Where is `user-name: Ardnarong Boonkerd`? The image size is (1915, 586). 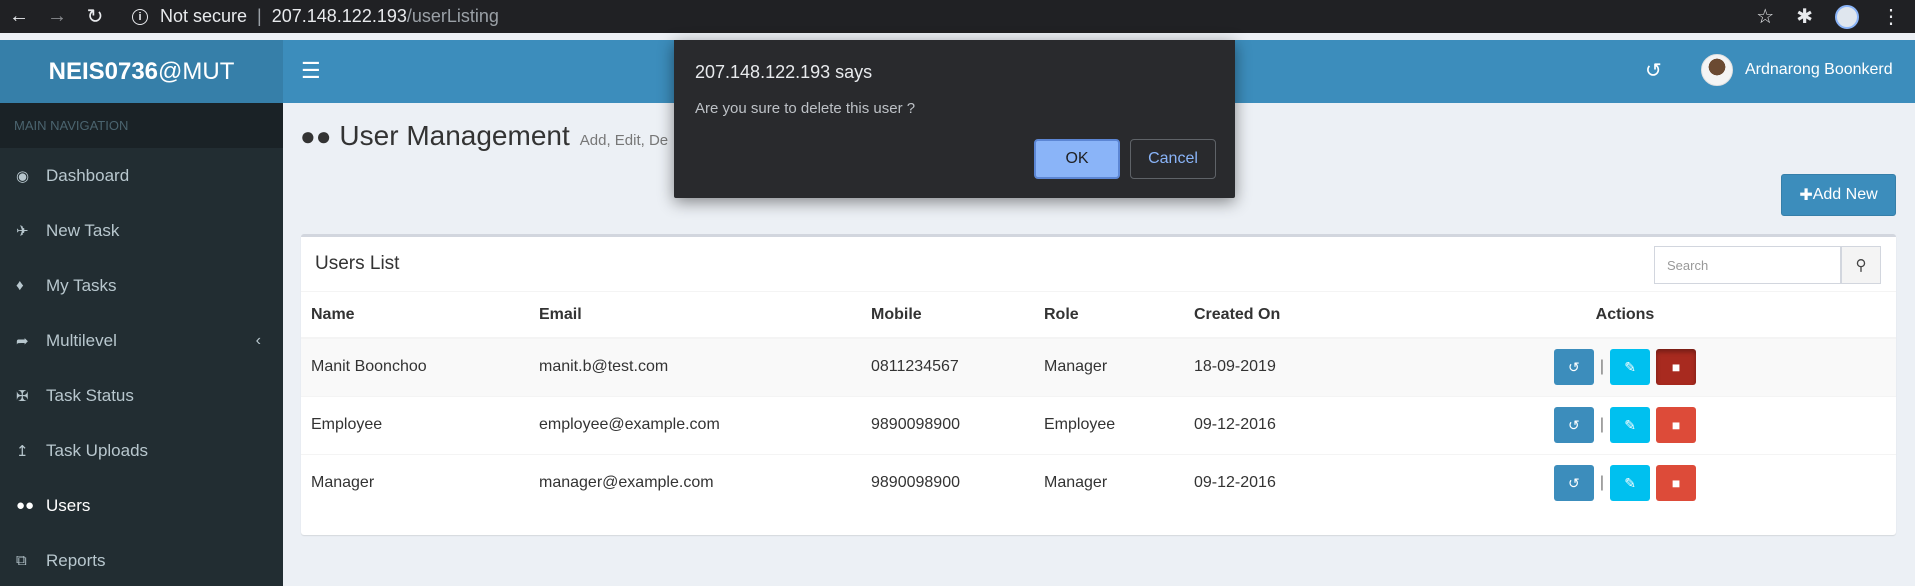
user-name: Ardnarong Boonkerd is located at coordinates (1819, 70).